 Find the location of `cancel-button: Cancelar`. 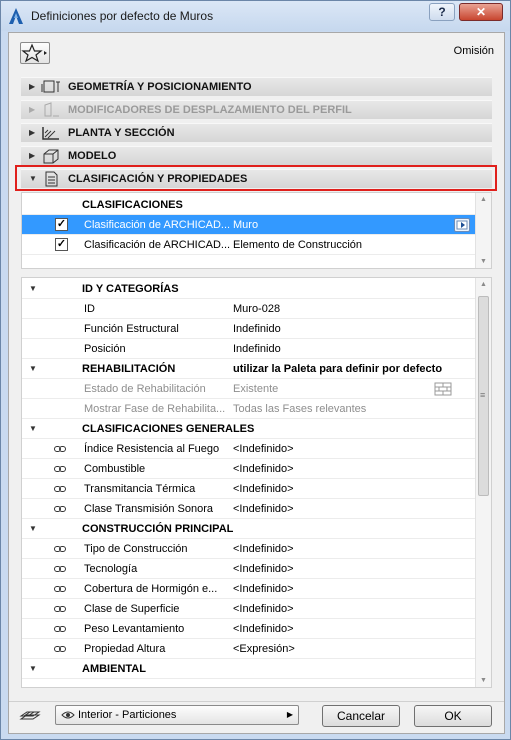

cancel-button: Cancelar is located at coordinates (361, 716).